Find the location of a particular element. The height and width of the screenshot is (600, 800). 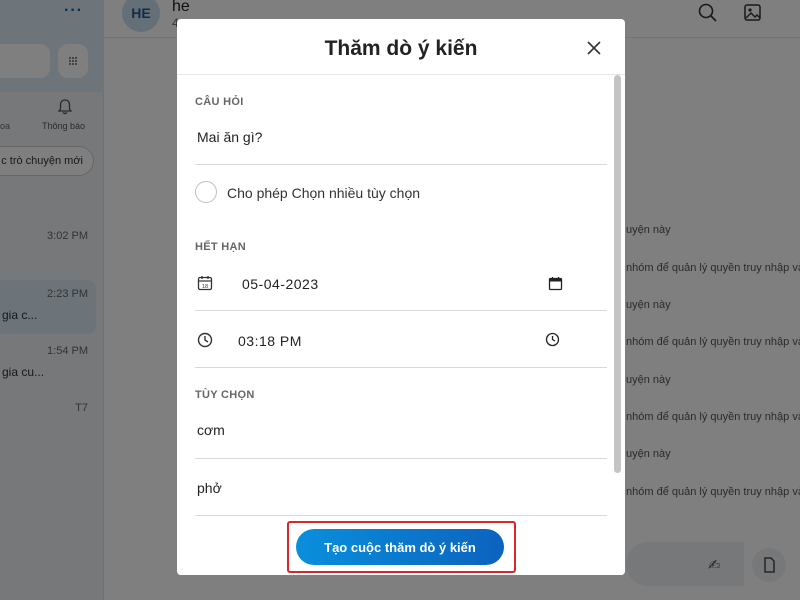

option-value: cơm is located at coordinates (211, 430).